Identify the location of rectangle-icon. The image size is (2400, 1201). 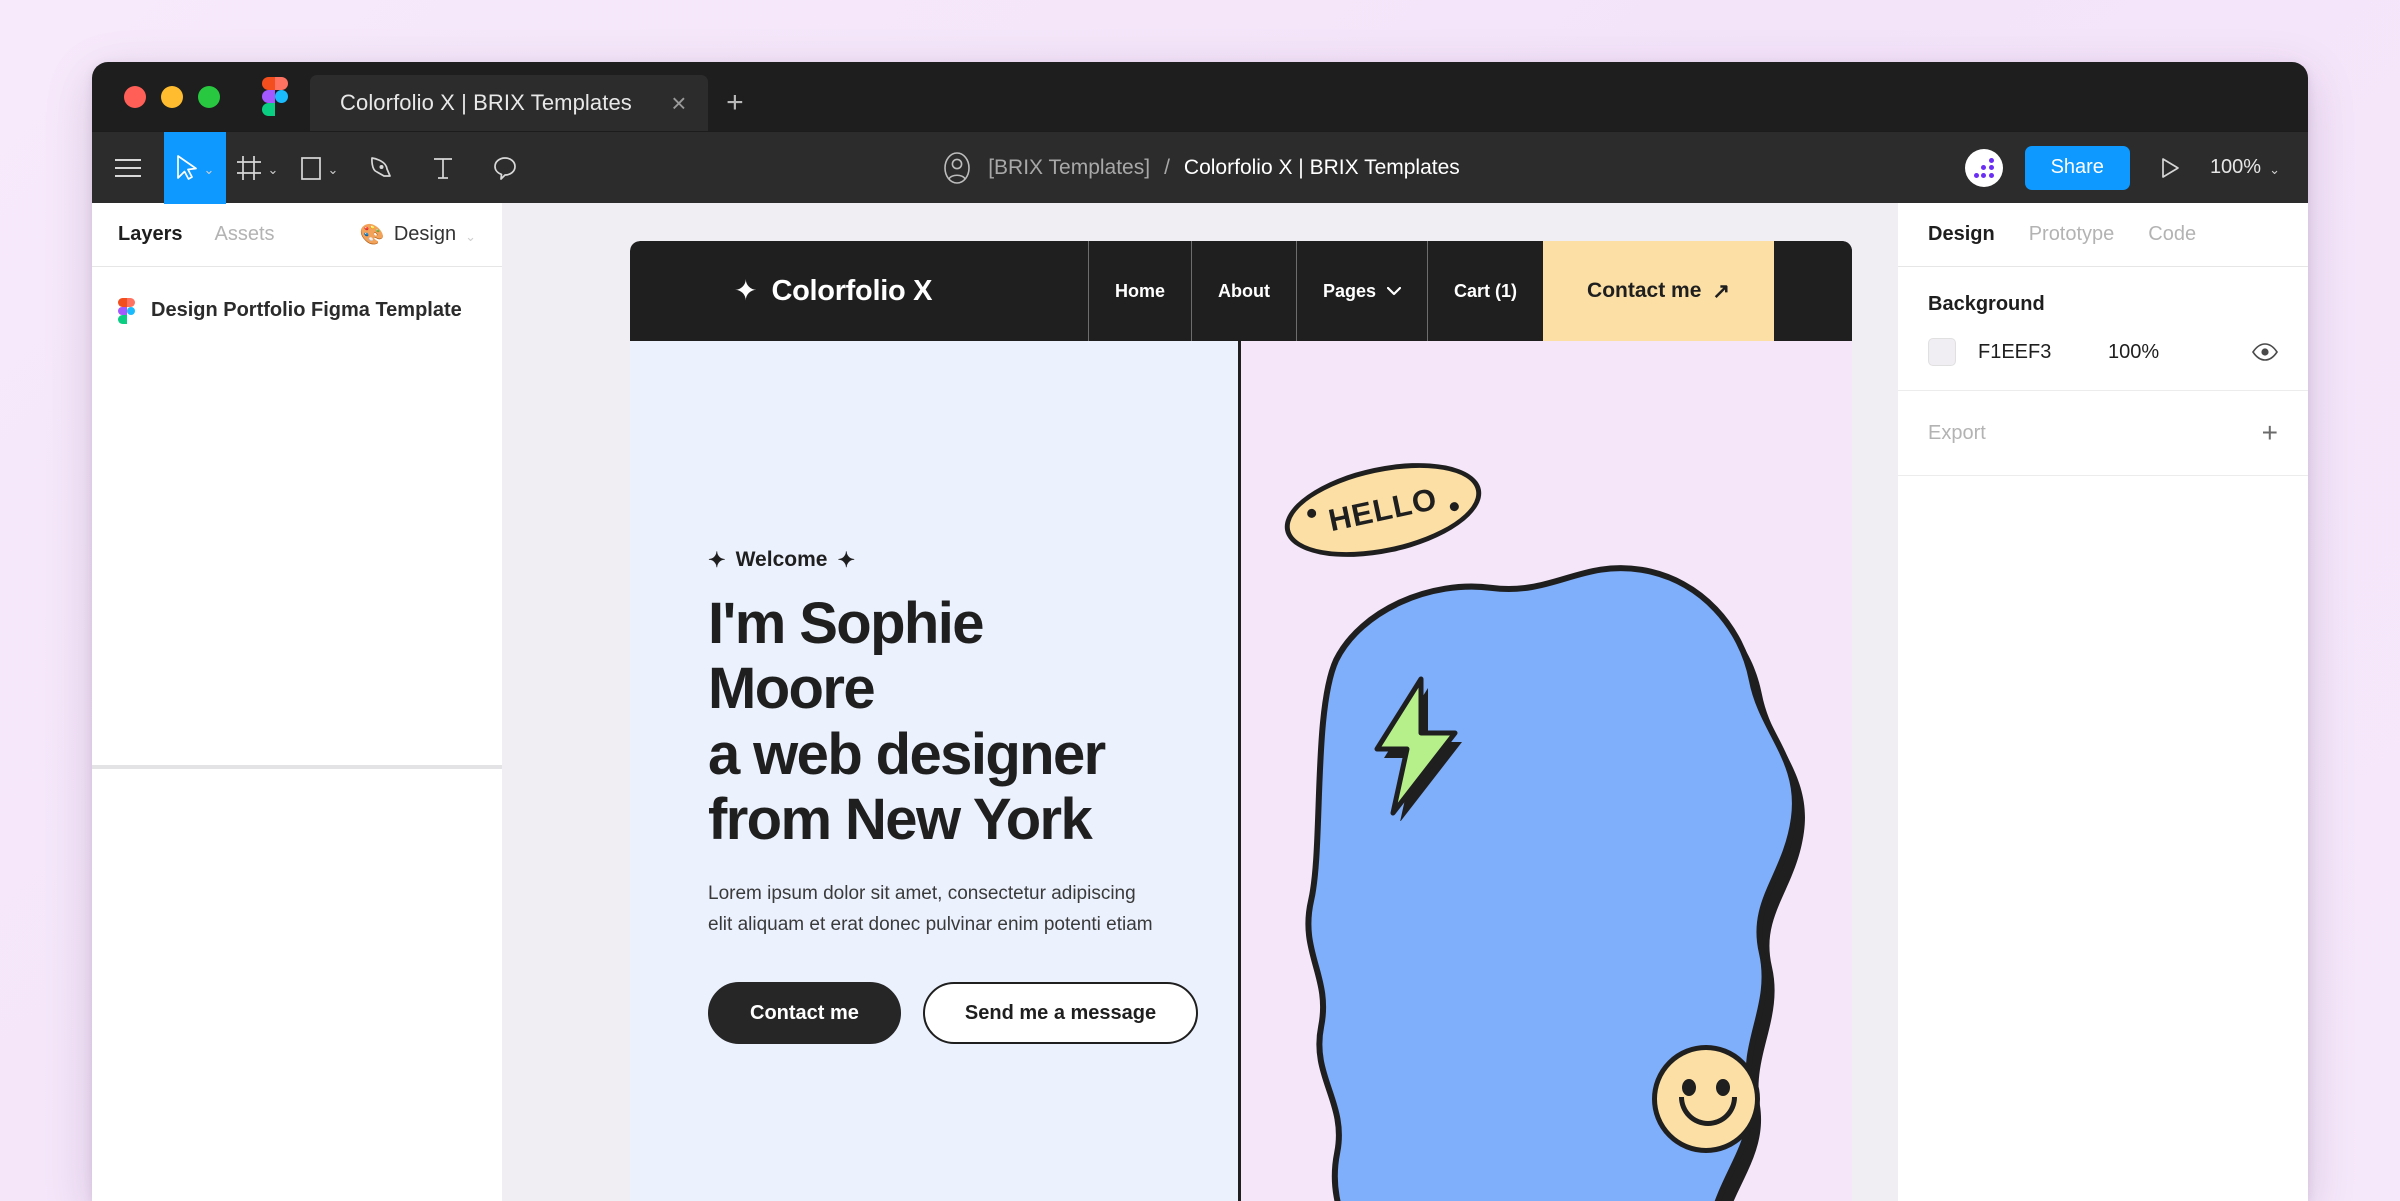
(310, 168).